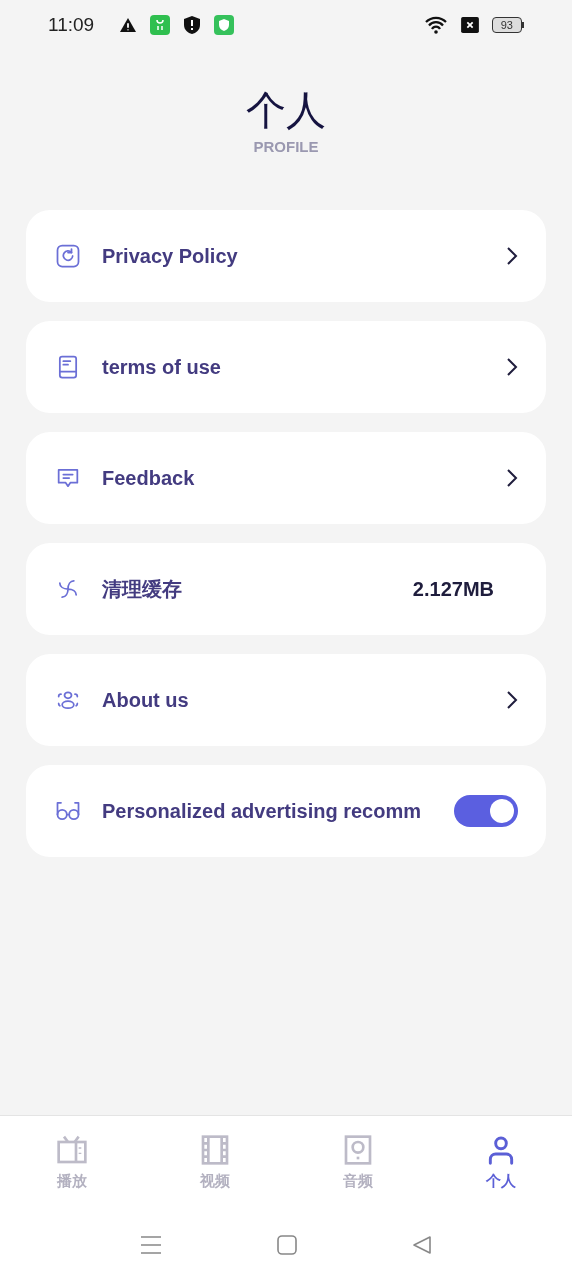 This screenshot has width=572, height=1280. What do you see at coordinates (507, 25) in the screenshot?
I see `battery-indicator: 93` at bounding box center [507, 25].